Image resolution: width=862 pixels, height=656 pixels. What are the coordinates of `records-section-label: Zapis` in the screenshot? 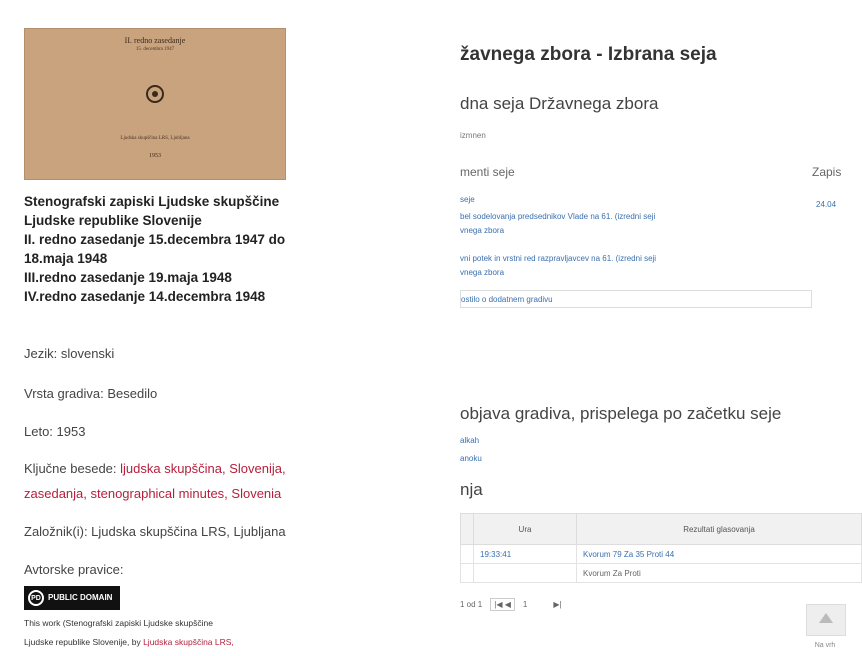 It's located at (827, 172).